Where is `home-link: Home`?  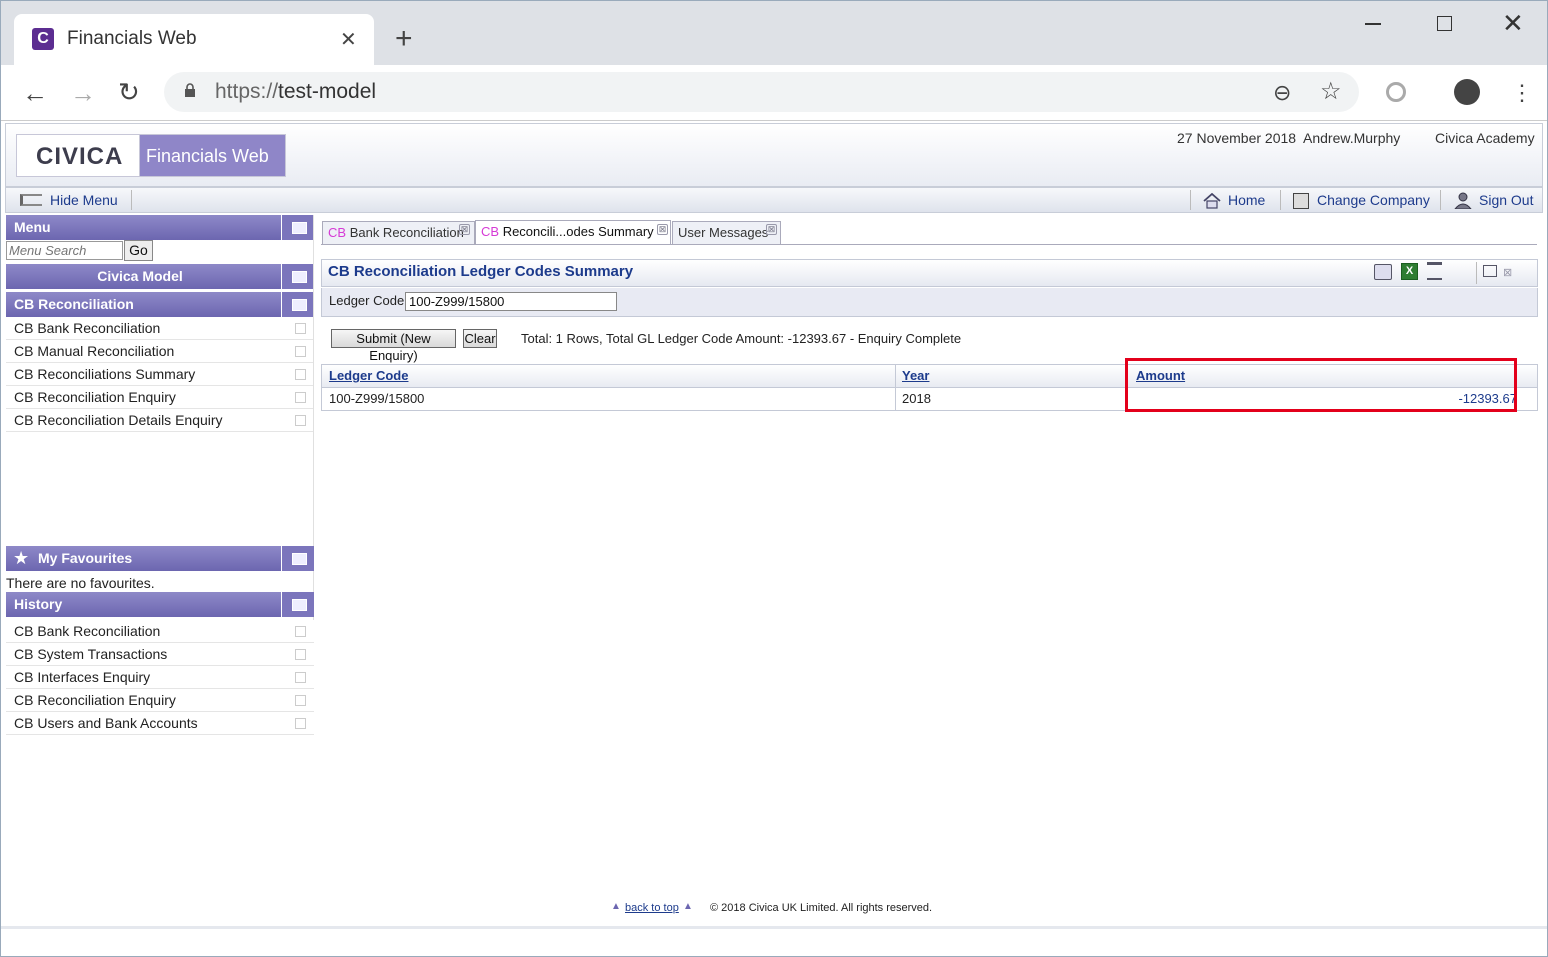
home-link: Home is located at coordinates (1246, 200).